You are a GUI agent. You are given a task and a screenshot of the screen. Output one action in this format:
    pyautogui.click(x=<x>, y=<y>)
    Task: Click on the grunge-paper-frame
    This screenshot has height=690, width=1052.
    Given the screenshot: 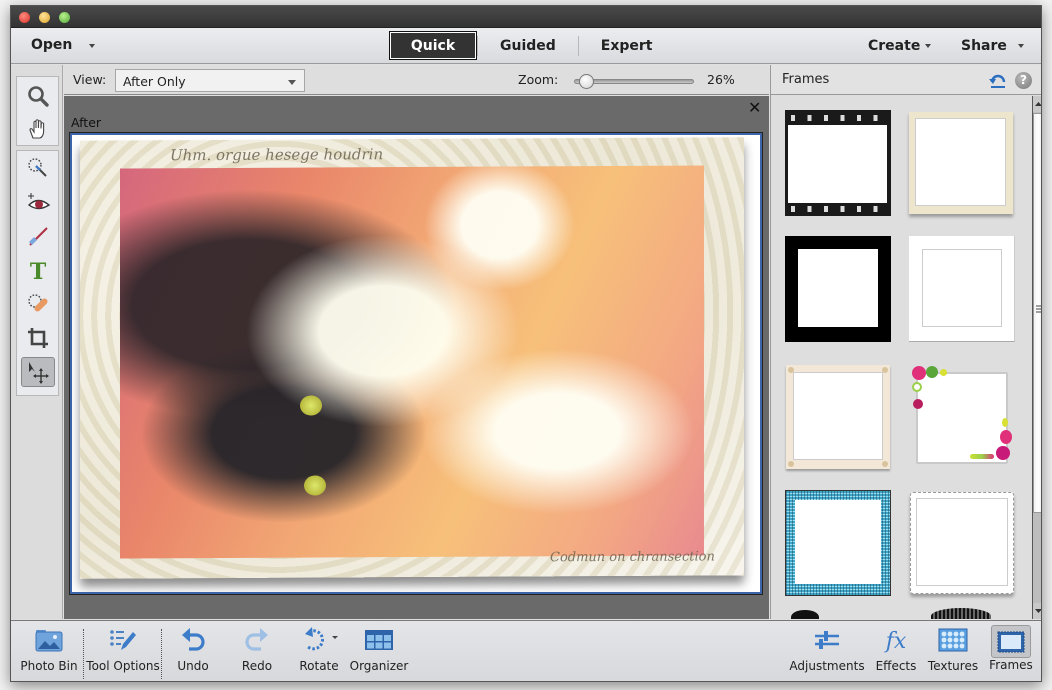 What is the action you would take?
    pyautogui.click(x=961, y=163)
    